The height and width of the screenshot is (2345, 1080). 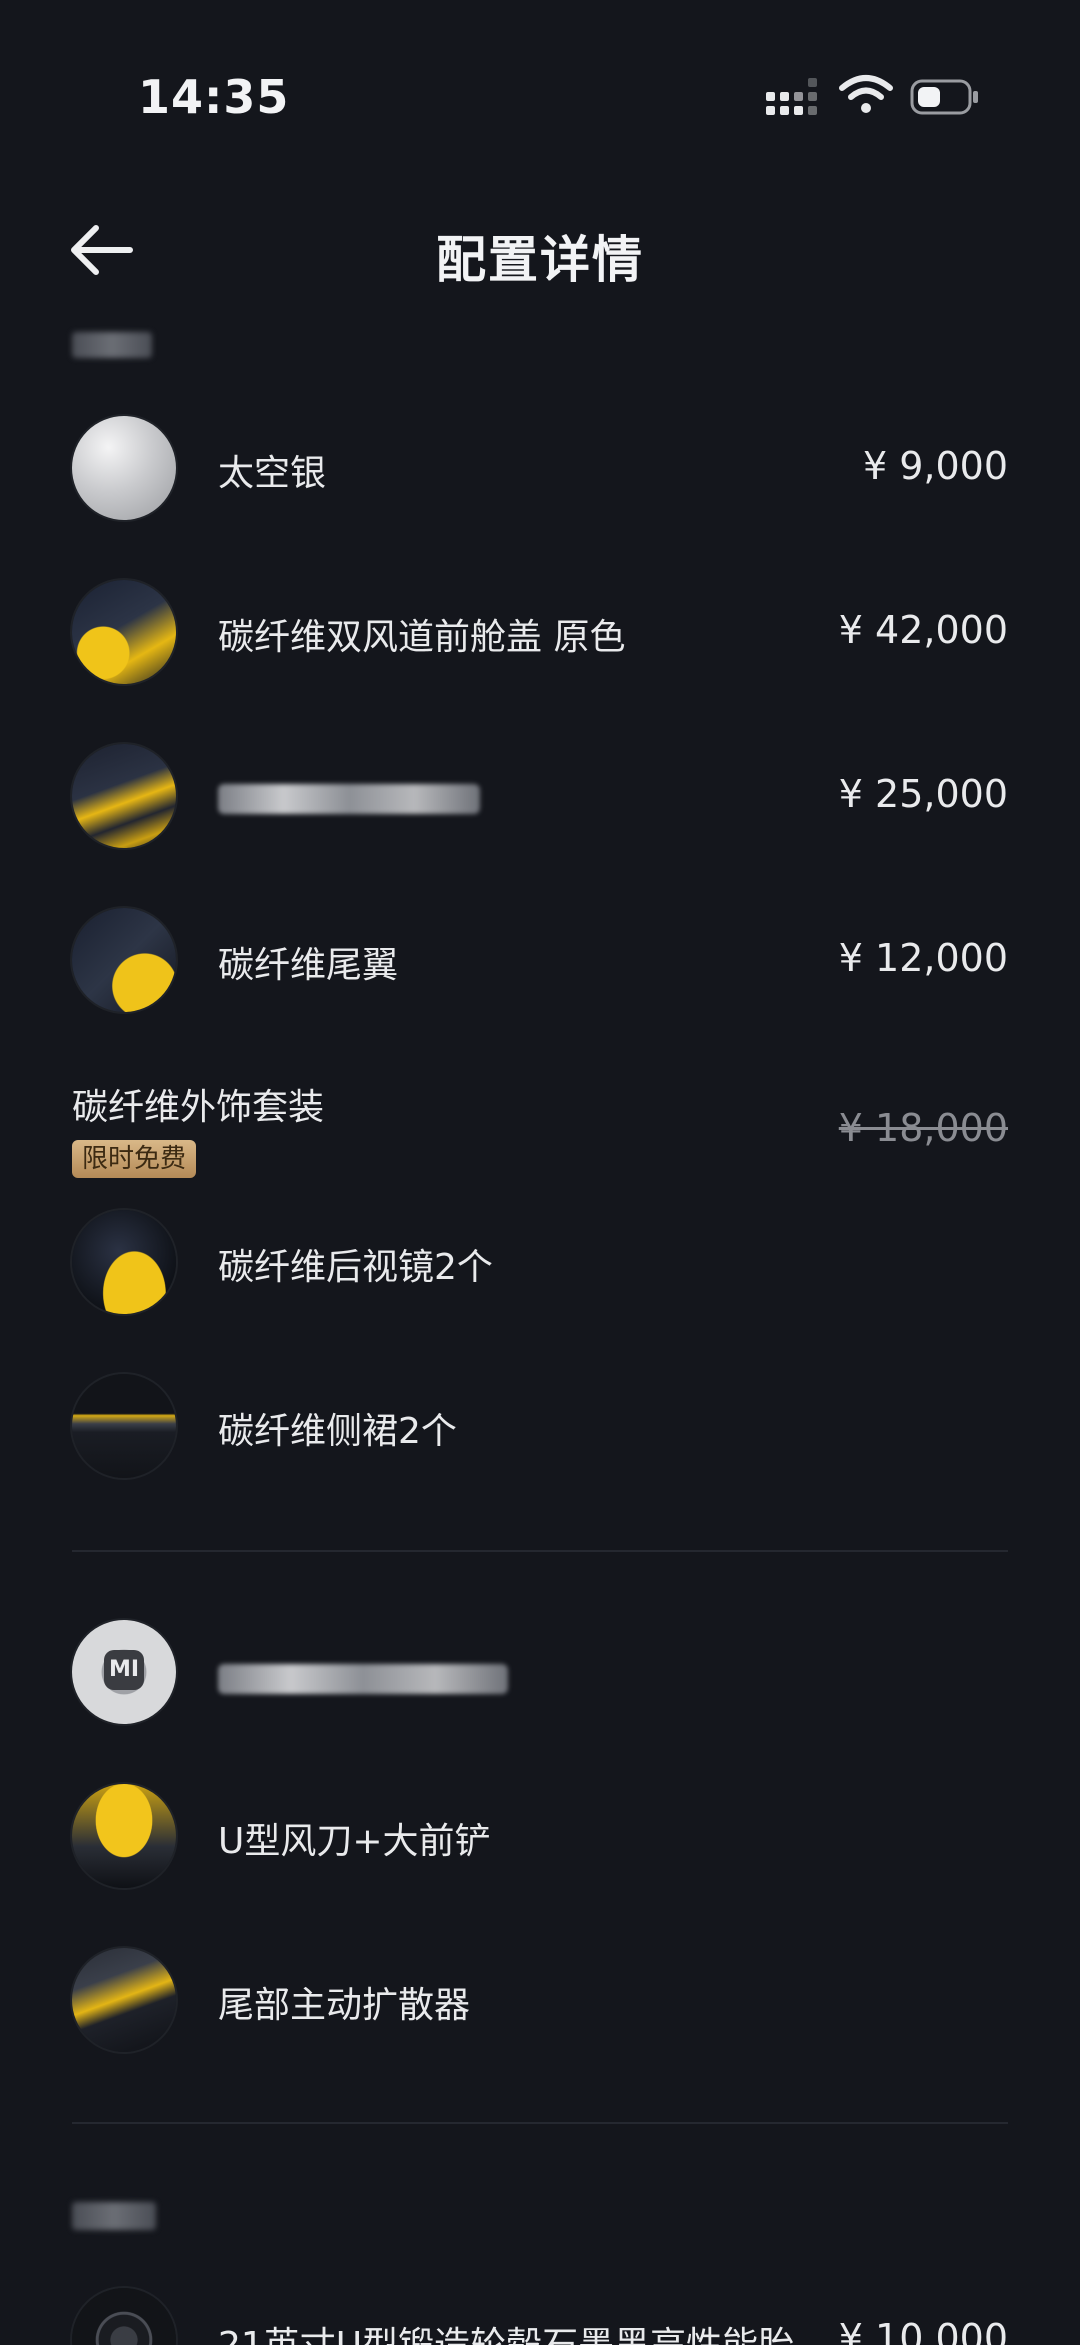 I want to click on wifi-icon, so click(x=866, y=94).